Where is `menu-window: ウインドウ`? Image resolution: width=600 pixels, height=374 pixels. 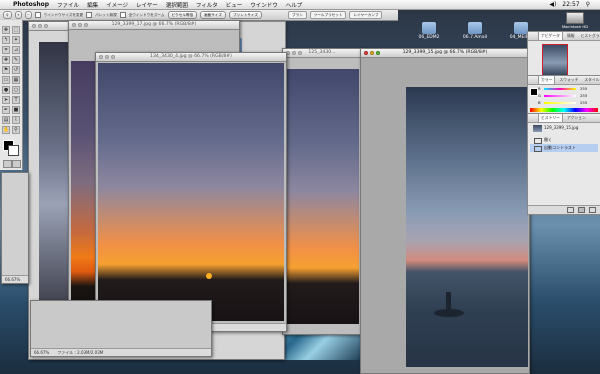
menu-window: ウインドウ is located at coordinates (264, 5).